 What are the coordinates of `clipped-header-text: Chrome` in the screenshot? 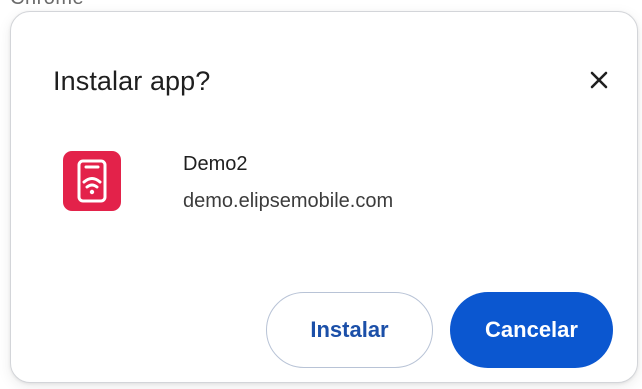 It's located at (47, 5).